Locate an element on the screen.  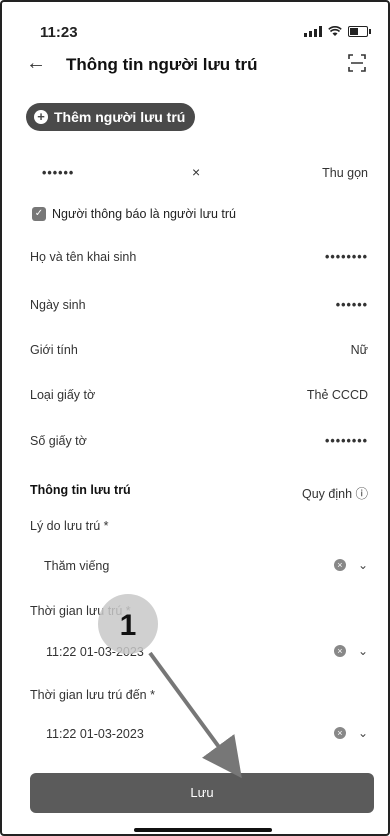
close-icon: × is located at coordinates (196, 172).